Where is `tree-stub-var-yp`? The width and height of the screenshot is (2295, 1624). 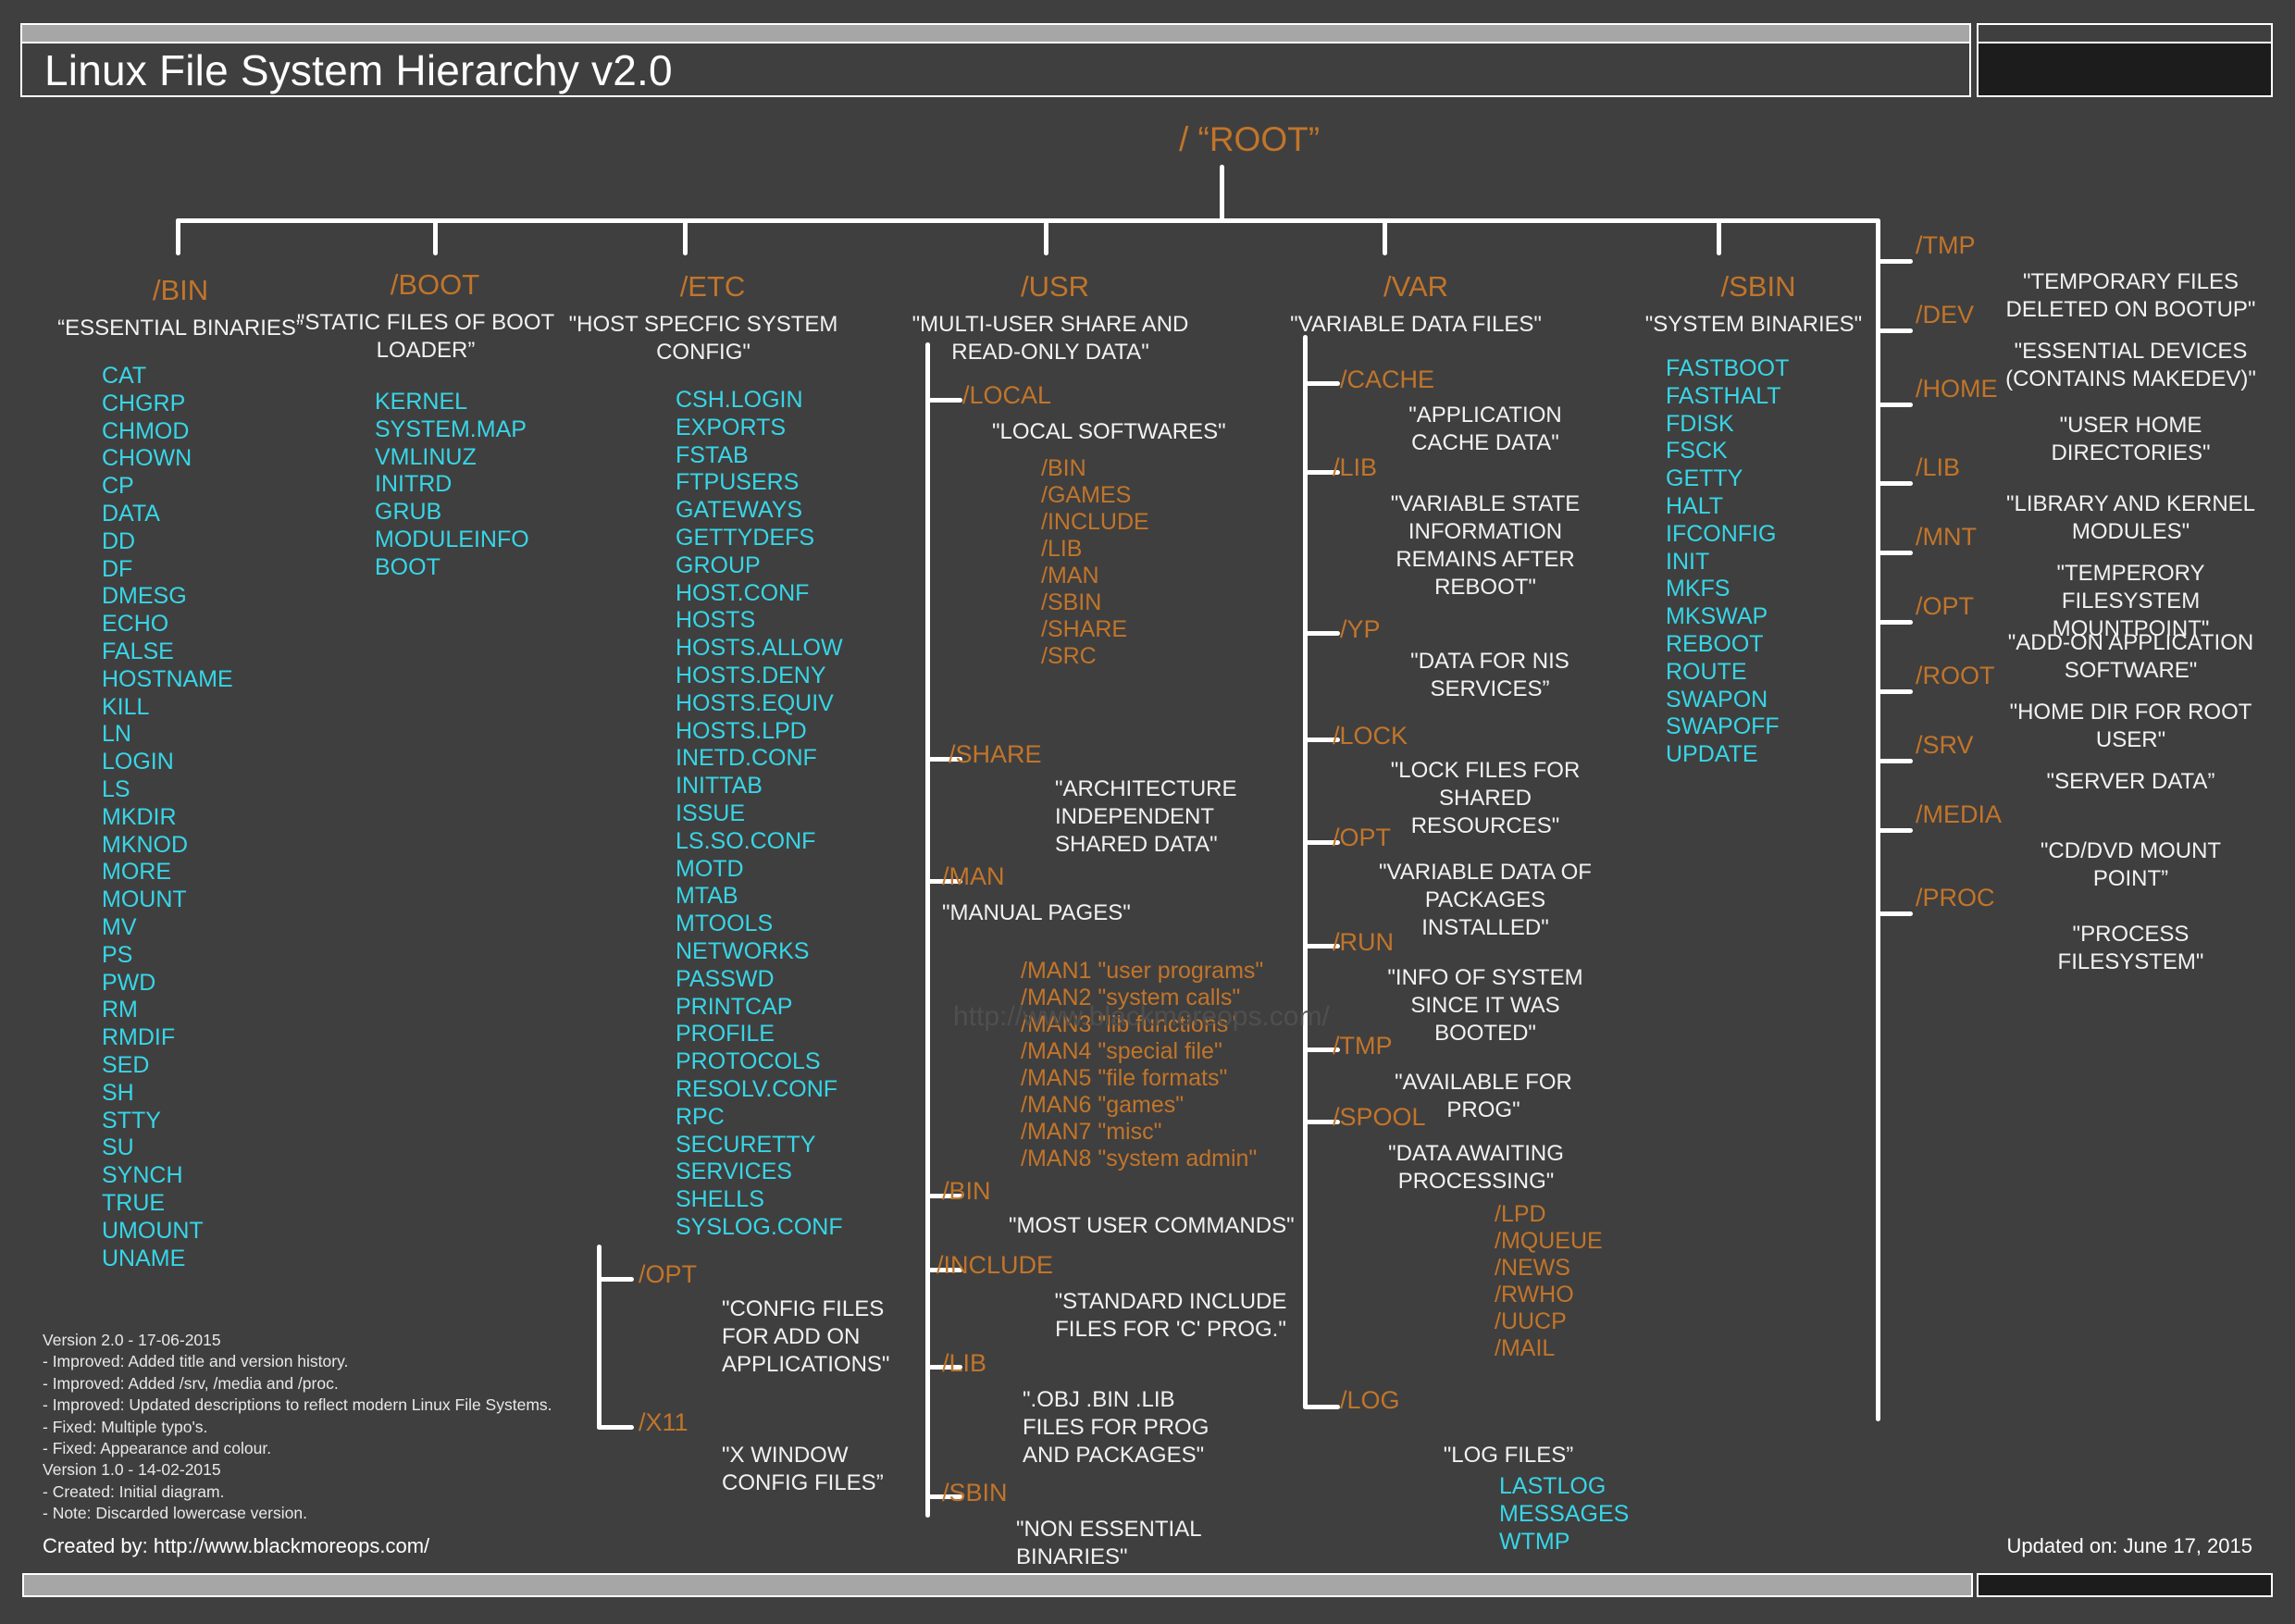
tree-stub-var-yp is located at coordinates (1322, 633).